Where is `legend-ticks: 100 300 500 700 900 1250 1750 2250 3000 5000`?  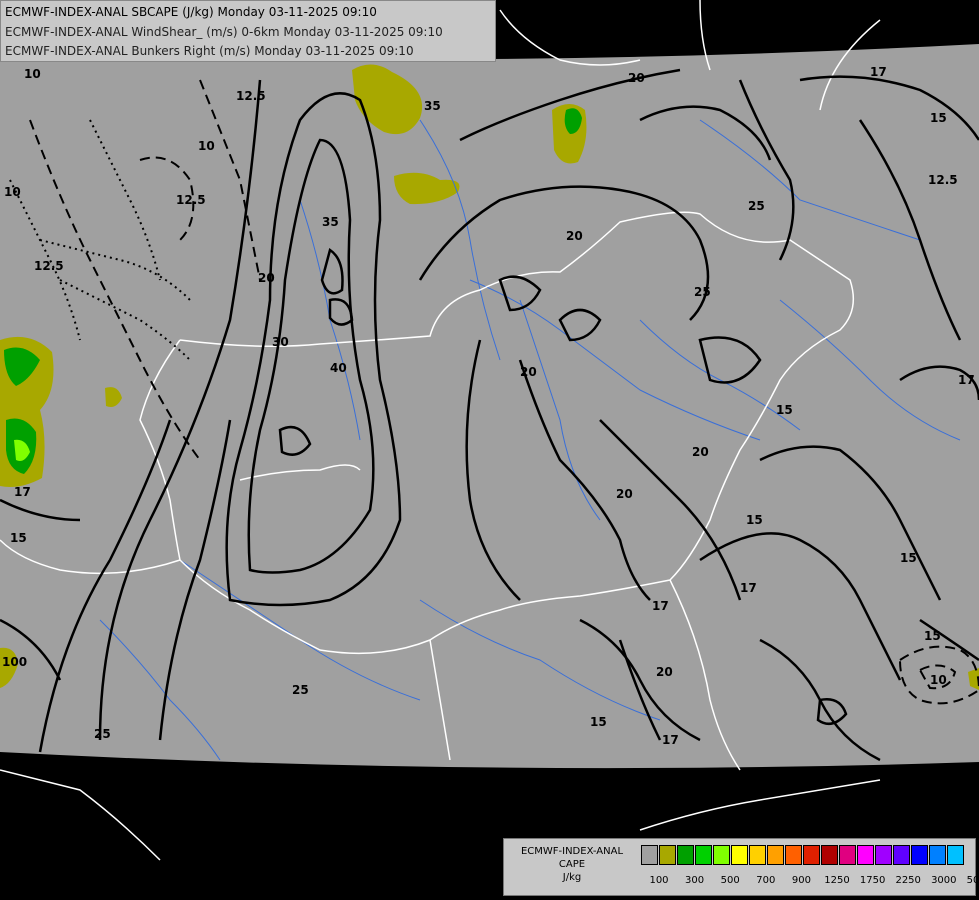
legend-ticks: 100 300 500 700 900 1250 1750 2250 3000 5000 is located at coordinates (810, 882).